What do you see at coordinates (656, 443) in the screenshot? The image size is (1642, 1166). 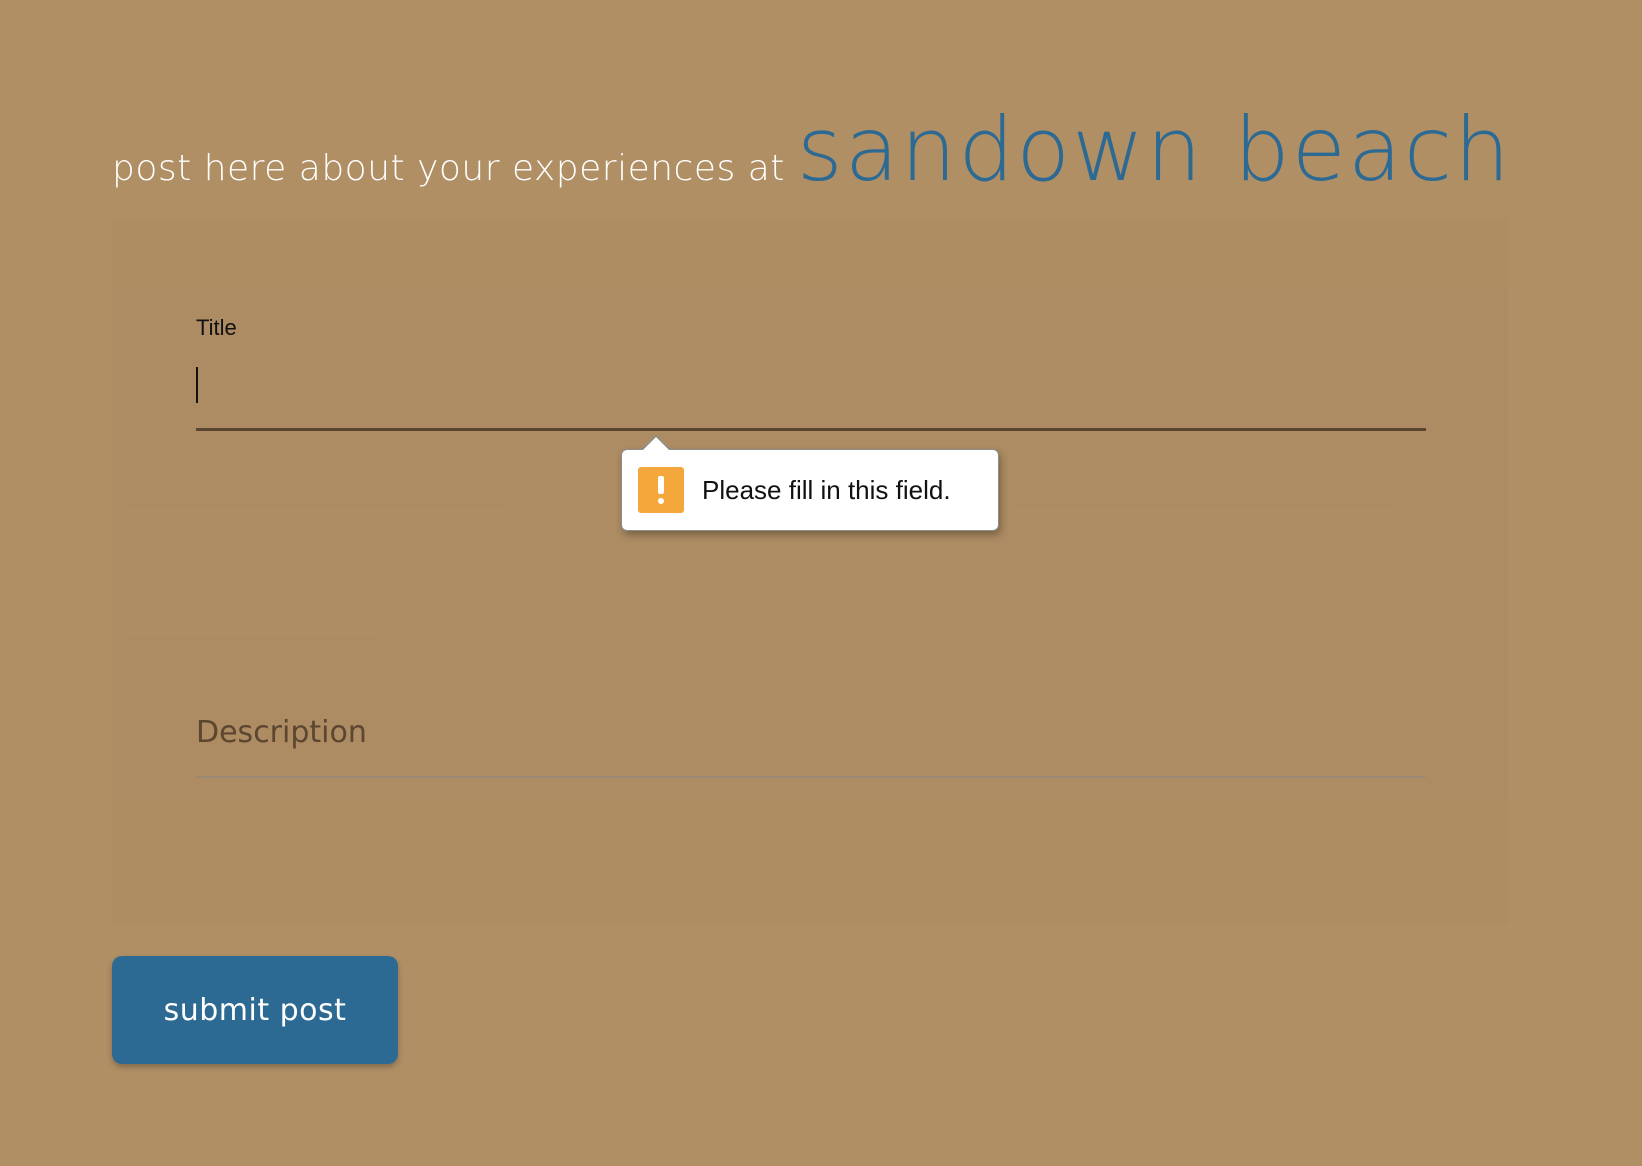 I see `tooltip-arrow` at bounding box center [656, 443].